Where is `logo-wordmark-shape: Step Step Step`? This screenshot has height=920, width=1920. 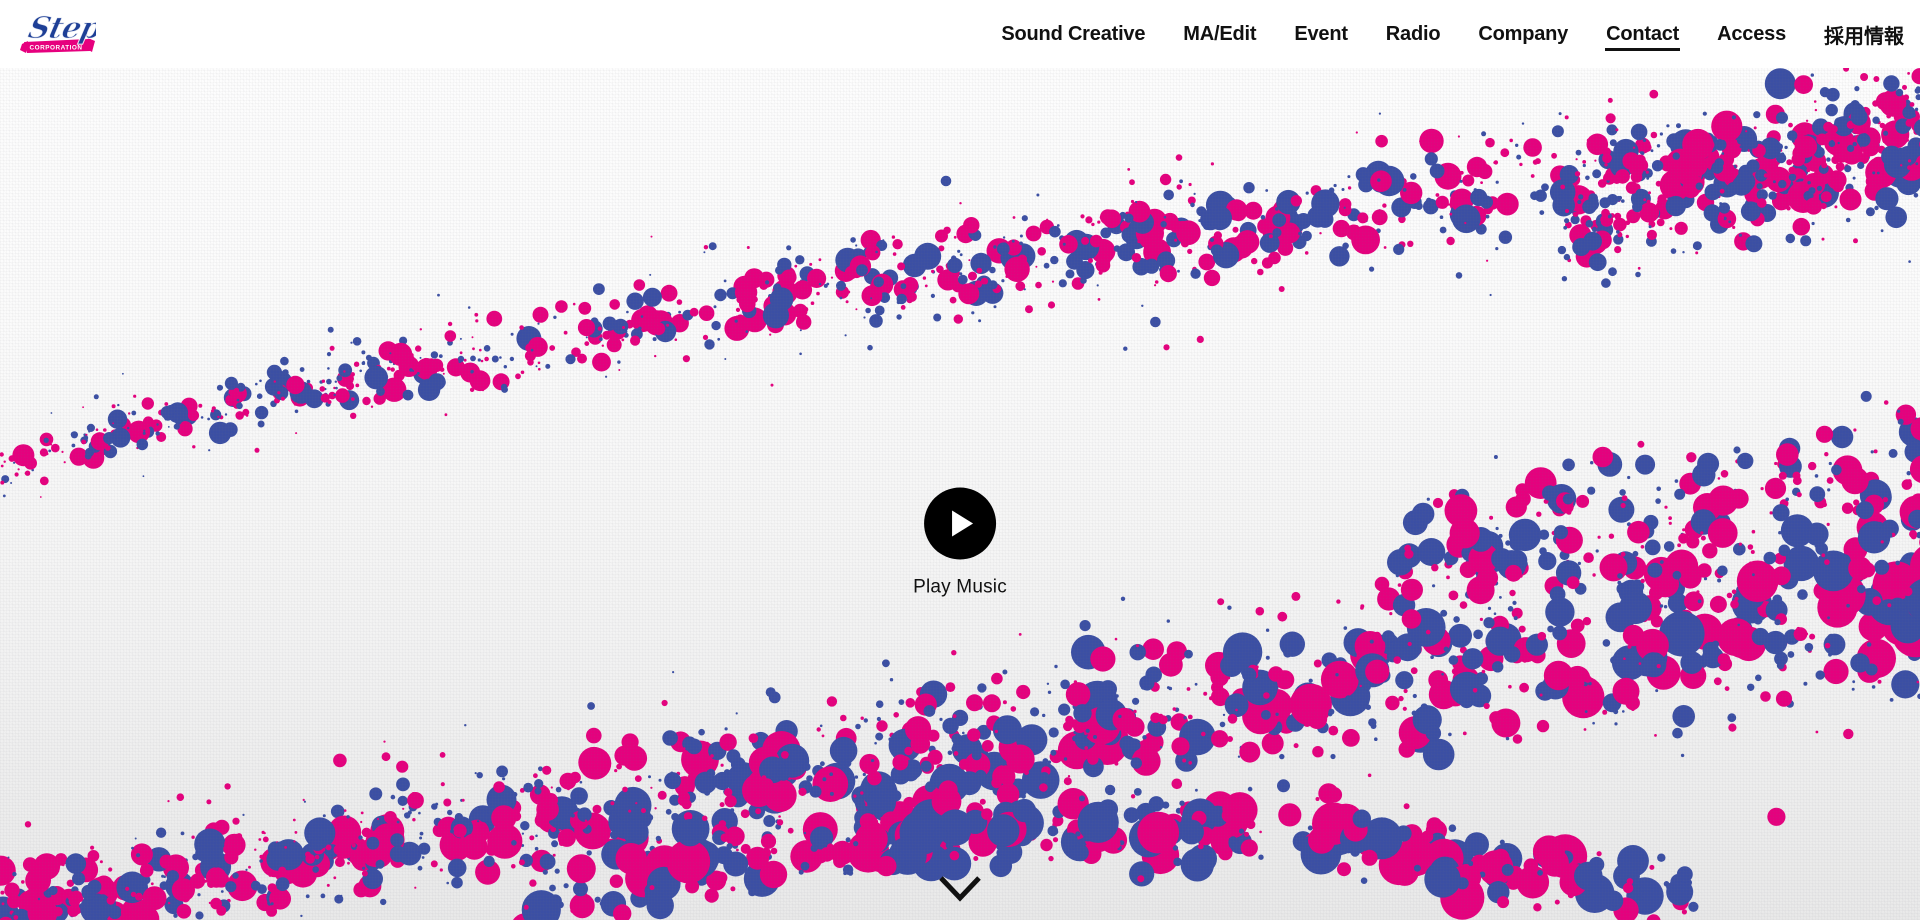
logo-wordmark-shape: Step Step Step is located at coordinates (60, 28).